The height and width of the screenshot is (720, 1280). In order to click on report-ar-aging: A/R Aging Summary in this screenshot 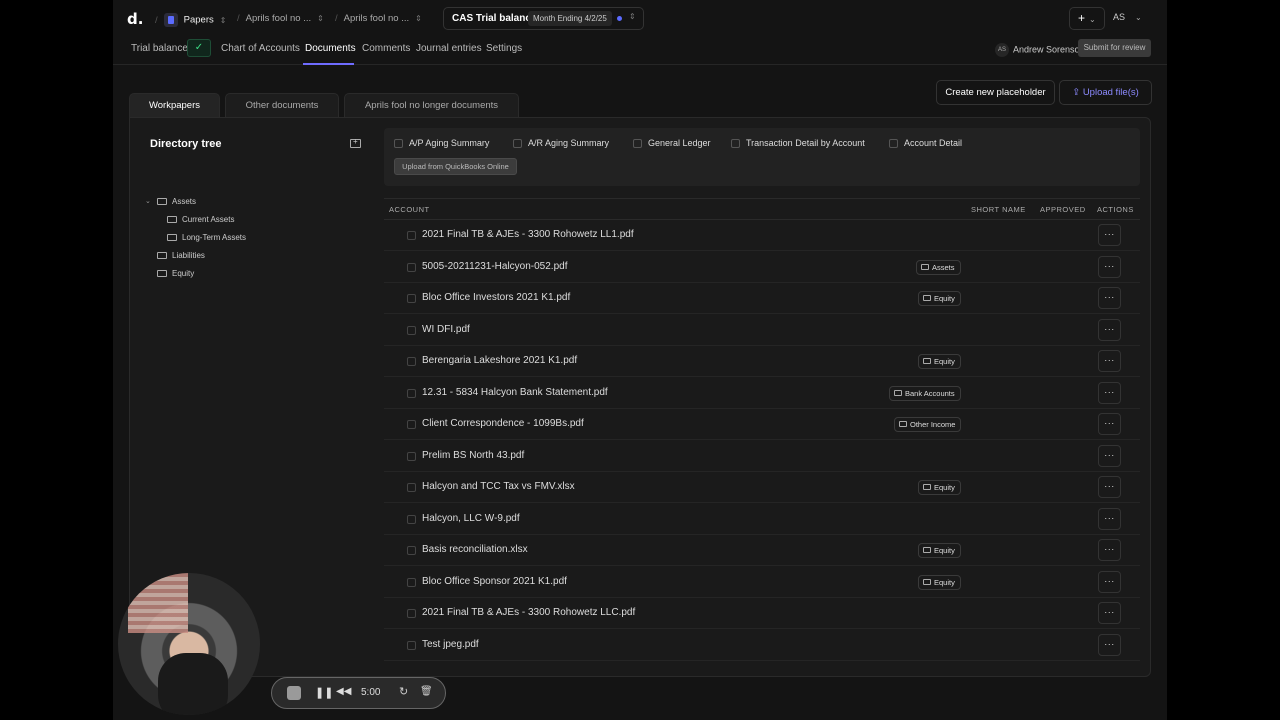, I will do `click(561, 143)`.